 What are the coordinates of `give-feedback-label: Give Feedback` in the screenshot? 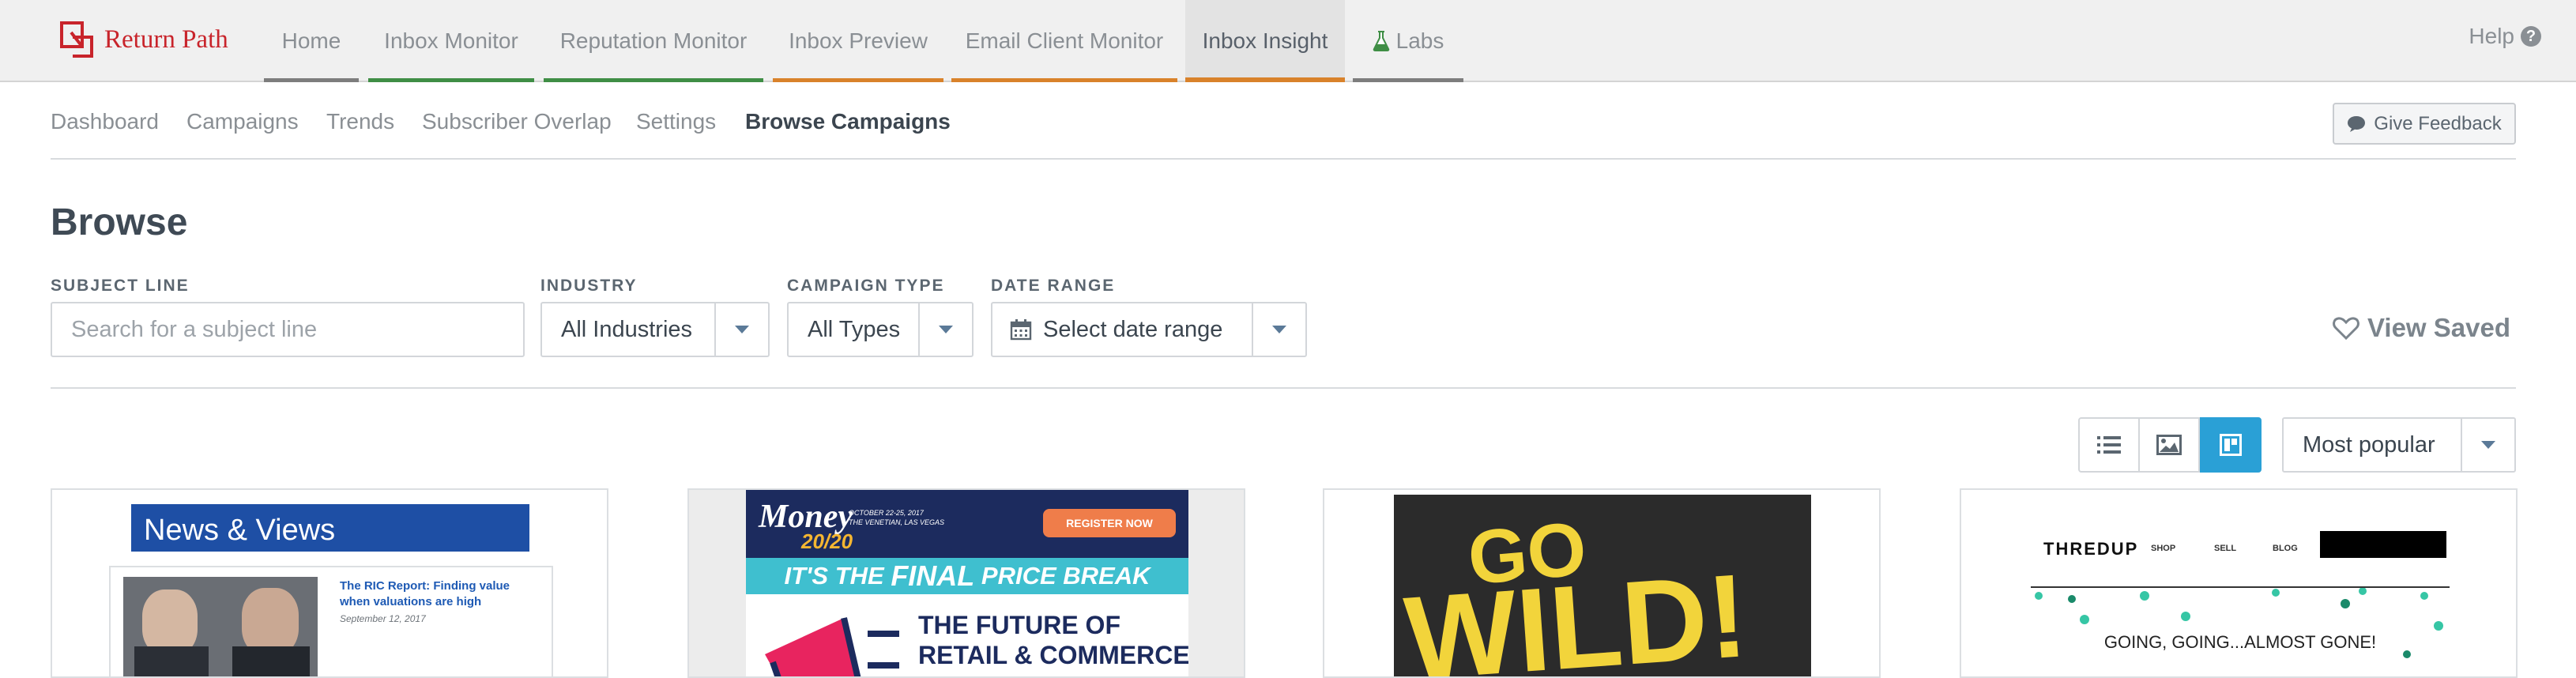 It's located at (2438, 123).